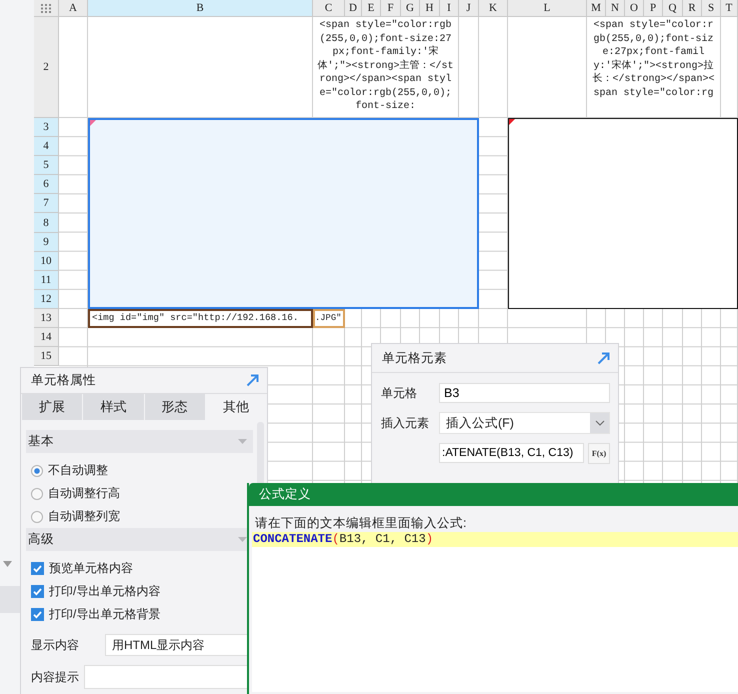 This screenshot has height=694, width=738. Describe the element at coordinates (46, 204) in the screenshot. I see `row-header: 7` at that location.